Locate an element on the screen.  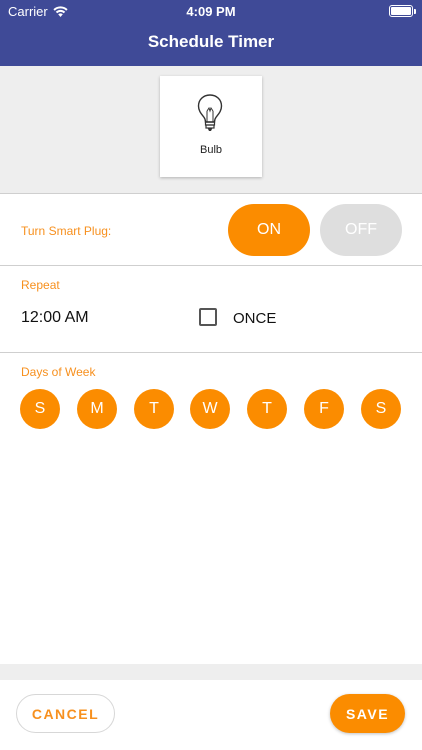
smart-plug-section: Turn Smart Plug: ON OFF is located at coordinates (211, 230).